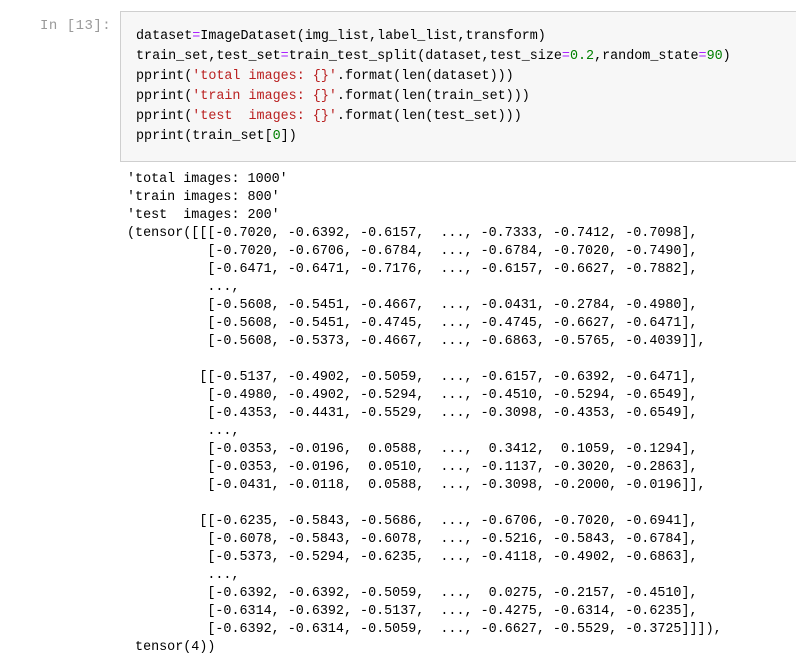 This screenshot has width=796, height=663. I want to click on code-token: 'train images: {}', so click(264, 96).